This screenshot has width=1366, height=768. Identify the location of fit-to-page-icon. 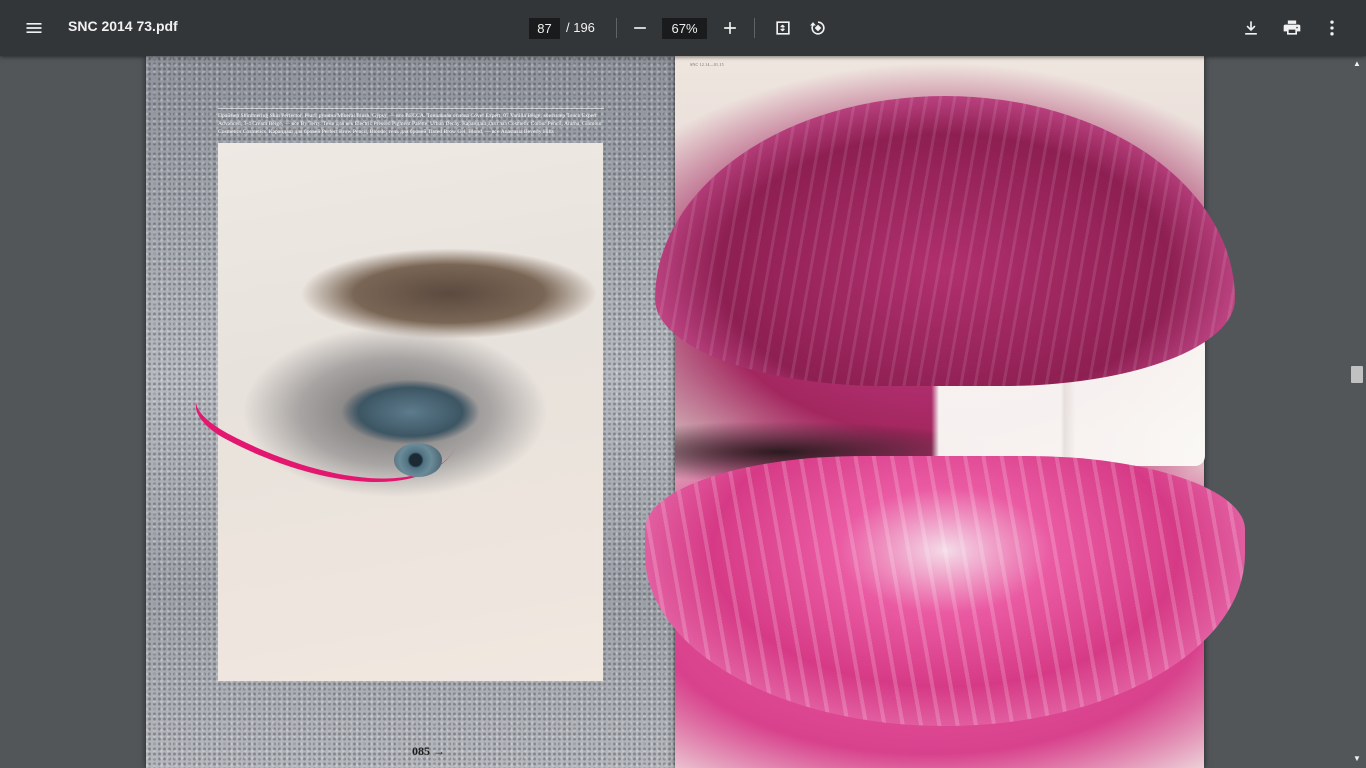
(783, 28).